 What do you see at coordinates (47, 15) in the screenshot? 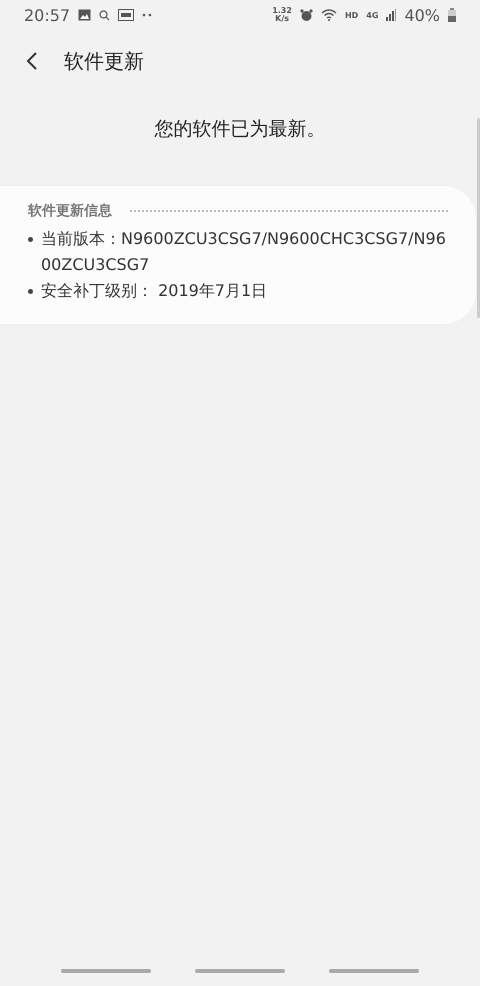
I see `status-time: 20:57` at bounding box center [47, 15].